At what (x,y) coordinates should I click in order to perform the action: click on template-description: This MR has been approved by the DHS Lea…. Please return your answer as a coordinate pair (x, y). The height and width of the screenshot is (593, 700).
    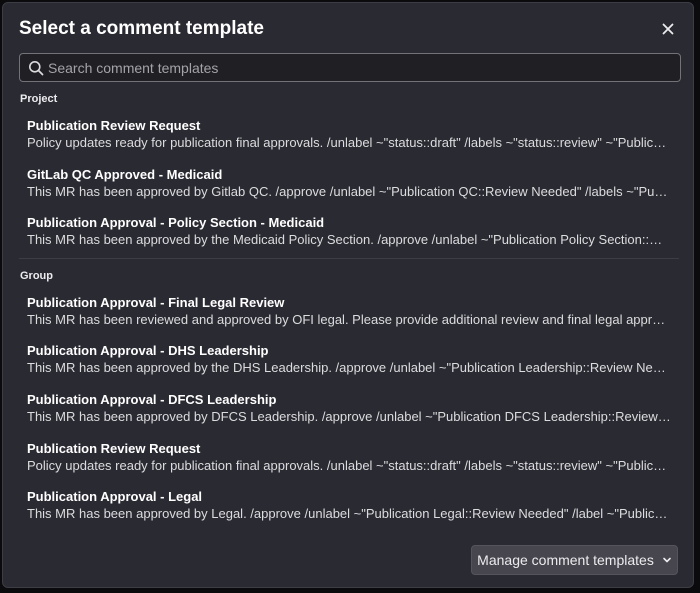
    Looking at the image, I should click on (349, 367).